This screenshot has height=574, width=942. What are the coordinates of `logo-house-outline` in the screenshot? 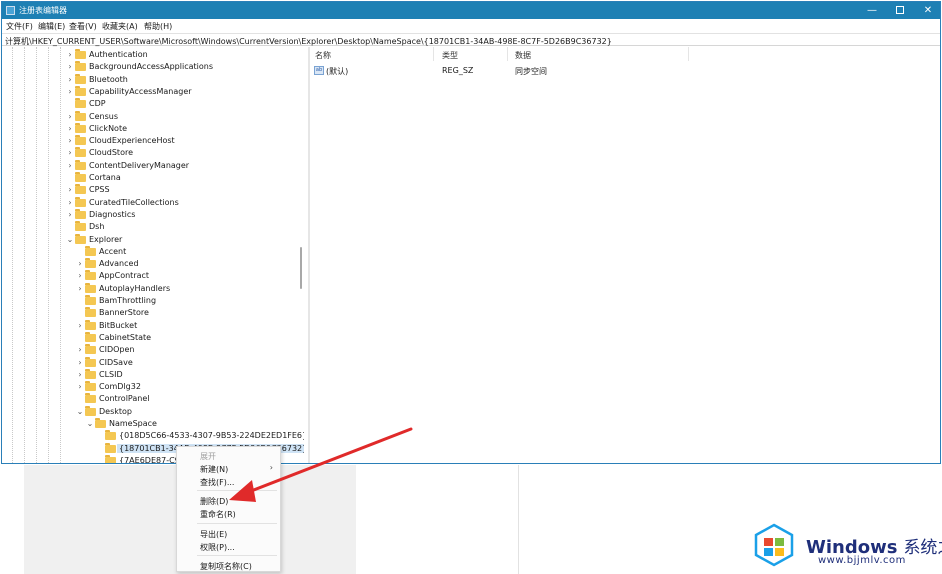 It's located at (774, 545).